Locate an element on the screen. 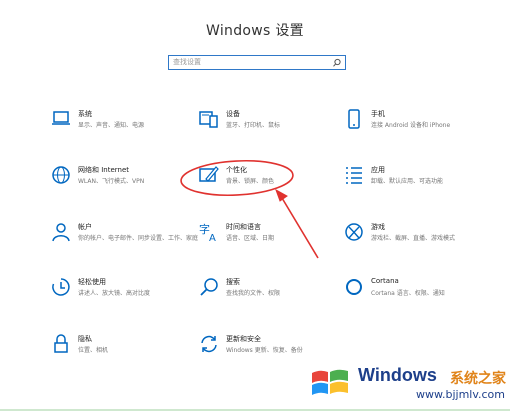 The image size is (510, 411). item-name: 隐私 is located at coordinates (85, 339).